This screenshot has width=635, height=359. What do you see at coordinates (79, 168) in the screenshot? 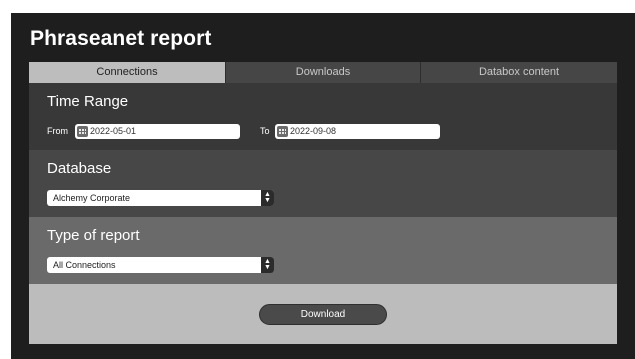
I see `database-heading: Database` at bounding box center [79, 168].